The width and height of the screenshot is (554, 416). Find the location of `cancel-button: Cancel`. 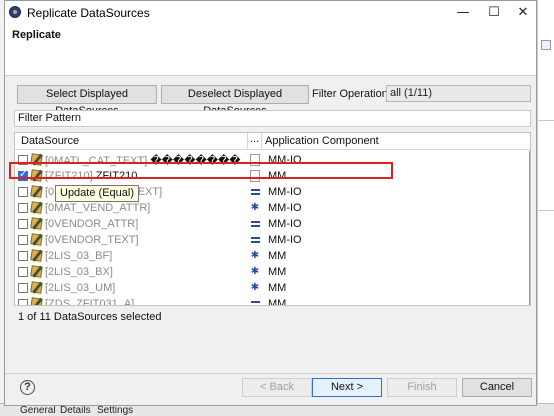

cancel-button: Cancel is located at coordinates (497, 387).